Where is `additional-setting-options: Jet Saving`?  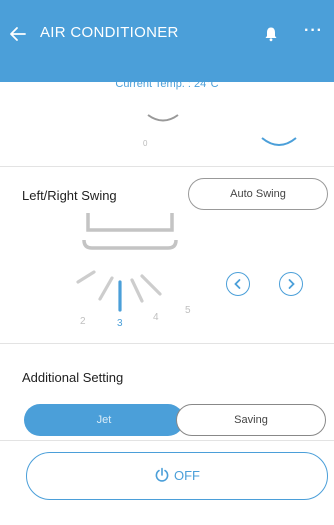
additional-setting-options: Jet Saving is located at coordinates (175, 420).